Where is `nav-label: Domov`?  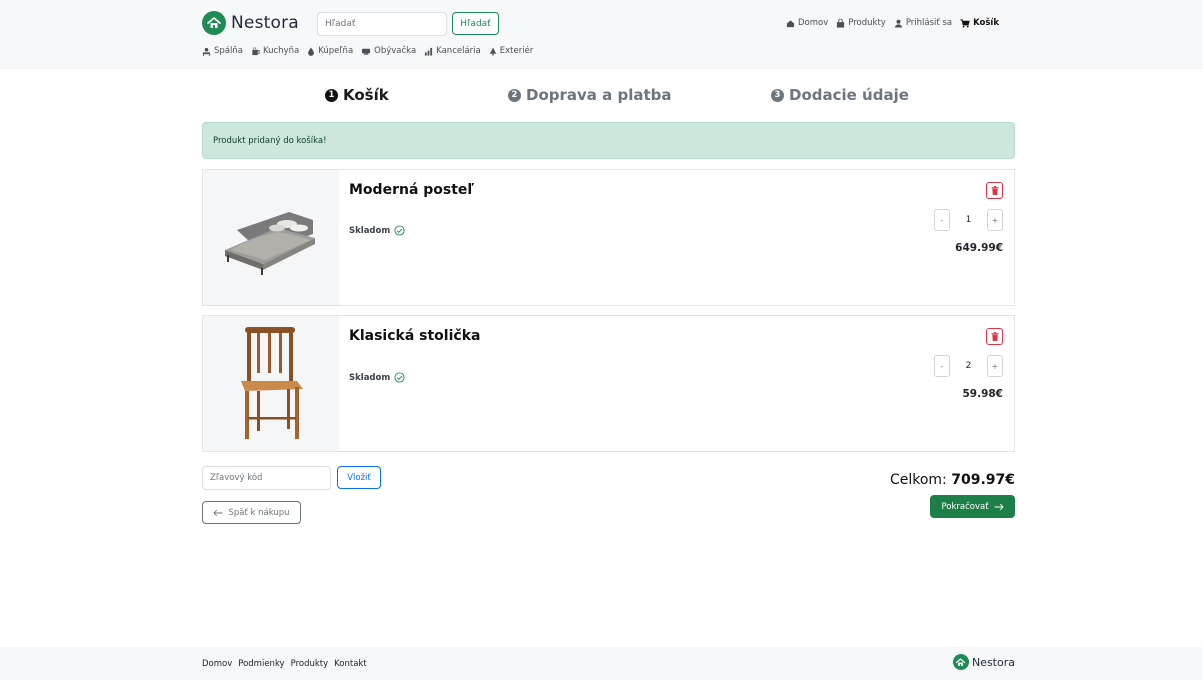 nav-label: Domov is located at coordinates (813, 23).